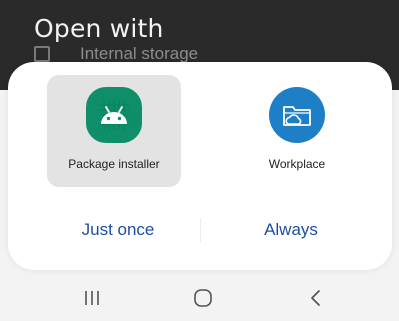 This screenshot has height=321, width=399. I want to click on background-row-internal-storage: Internal storage, so click(116, 54).